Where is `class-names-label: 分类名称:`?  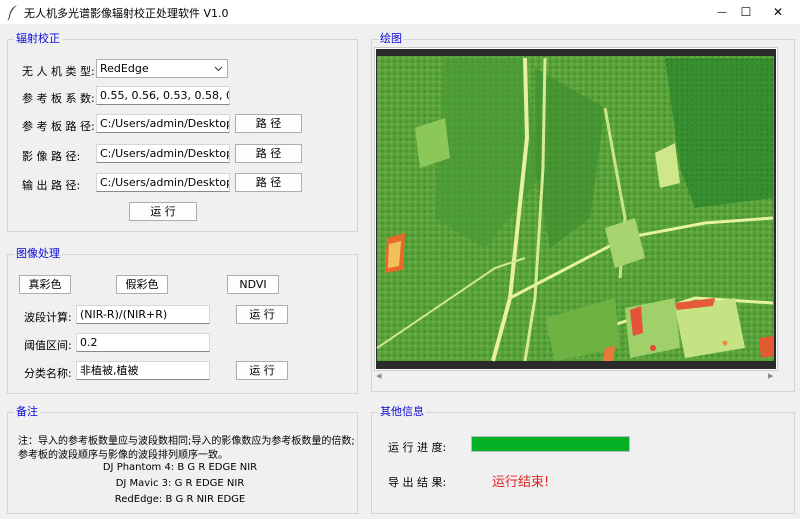 class-names-label: 分类名称: is located at coordinates (48, 373).